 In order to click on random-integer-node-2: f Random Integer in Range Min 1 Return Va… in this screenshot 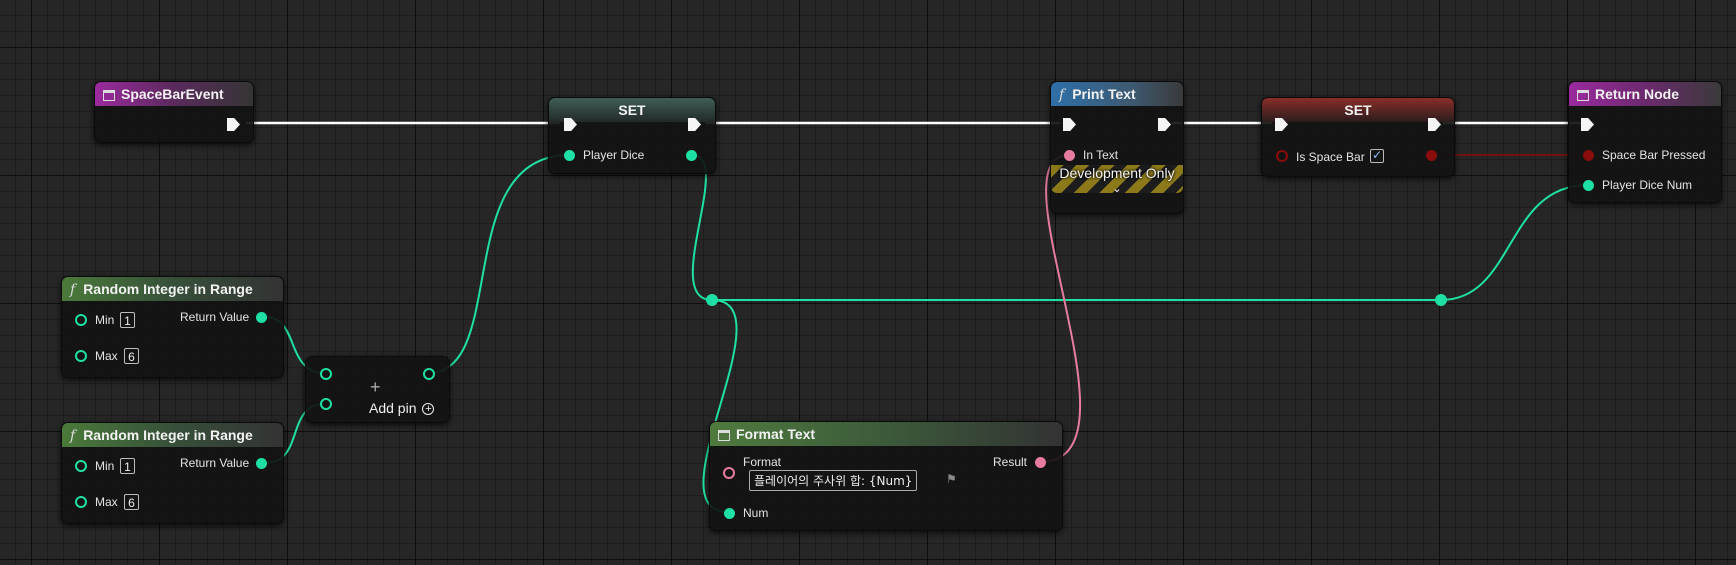, I will do `click(172, 473)`.